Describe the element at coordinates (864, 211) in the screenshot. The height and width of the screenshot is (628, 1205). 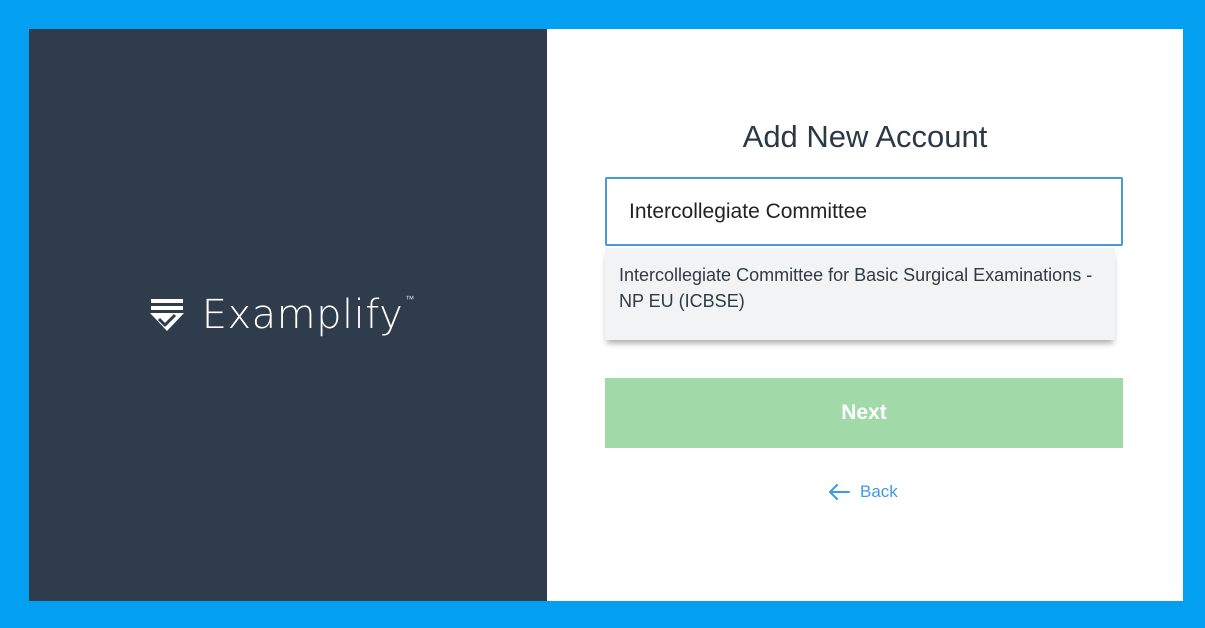
I see `institution-search-input` at that location.